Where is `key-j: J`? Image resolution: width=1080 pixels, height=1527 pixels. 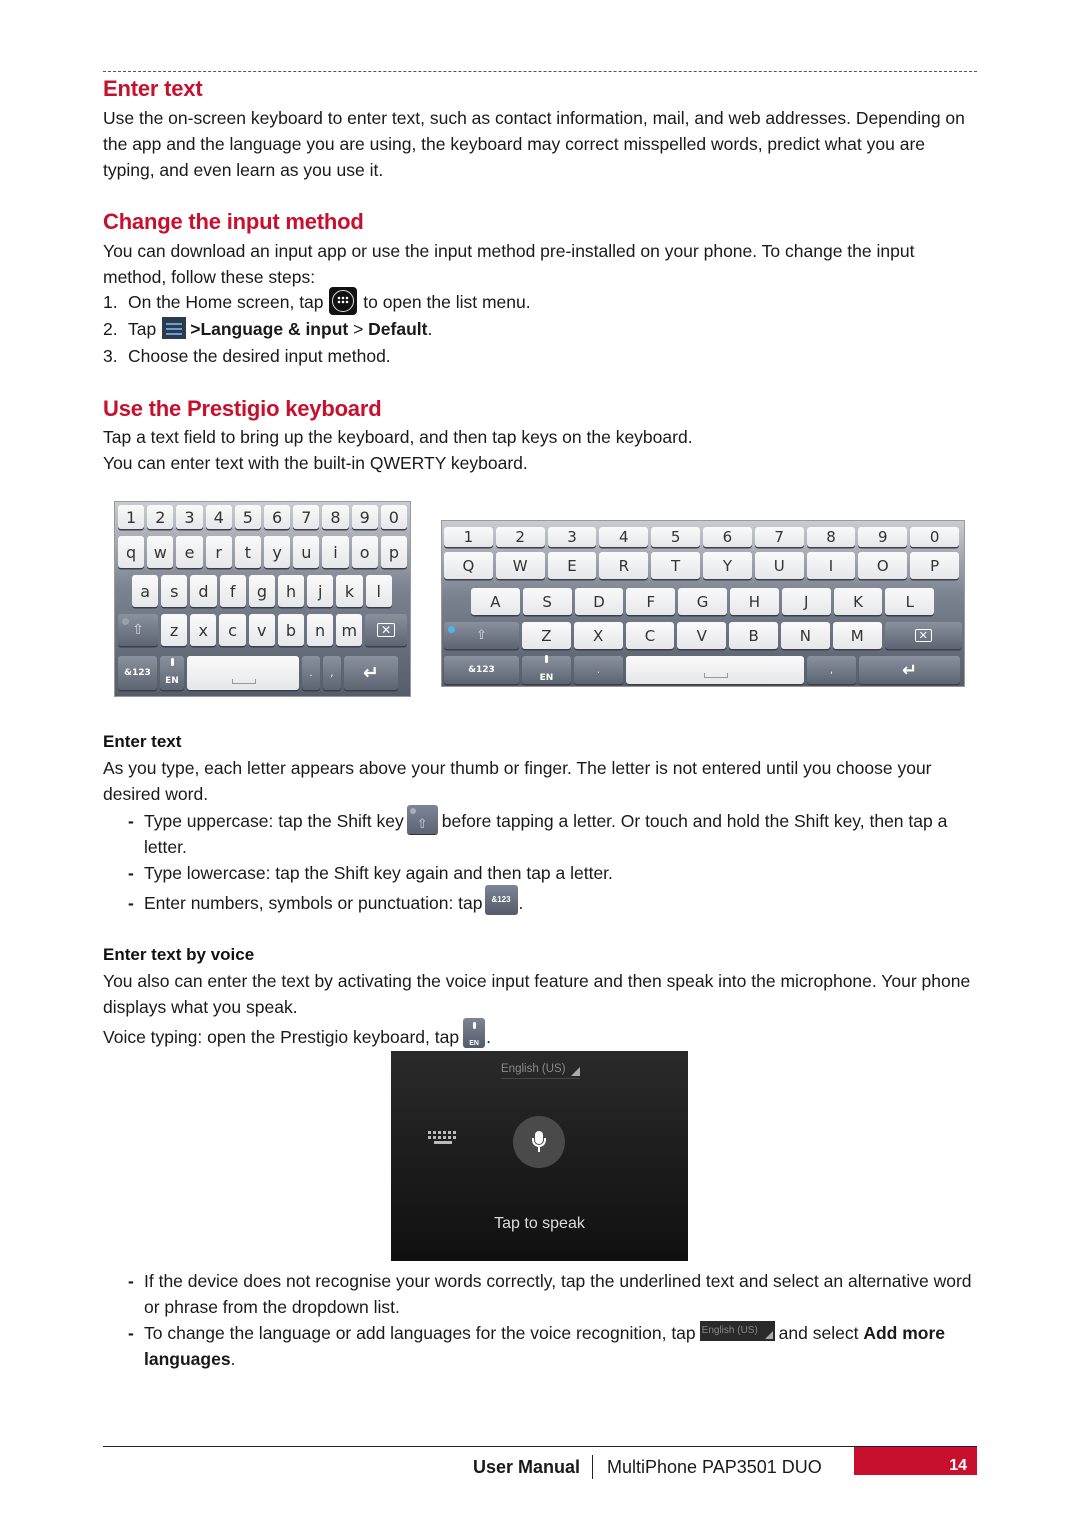
key-j: J is located at coordinates (806, 601).